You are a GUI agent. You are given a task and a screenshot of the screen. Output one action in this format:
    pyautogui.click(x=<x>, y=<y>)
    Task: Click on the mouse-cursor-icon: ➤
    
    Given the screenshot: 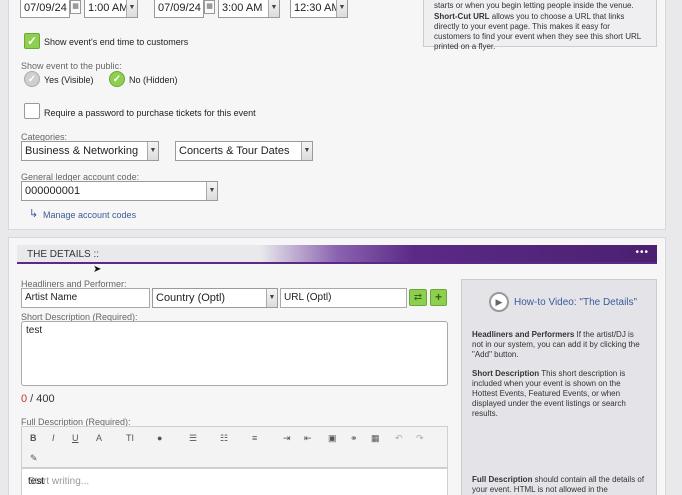 What is the action you would take?
    pyautogui.click(x=97, y=269)
    